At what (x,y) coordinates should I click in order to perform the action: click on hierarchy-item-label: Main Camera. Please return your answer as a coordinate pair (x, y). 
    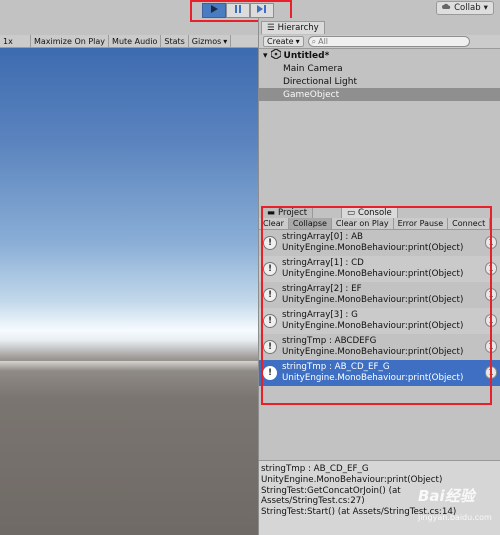
    Looking at the image, I should click on (313, 68).